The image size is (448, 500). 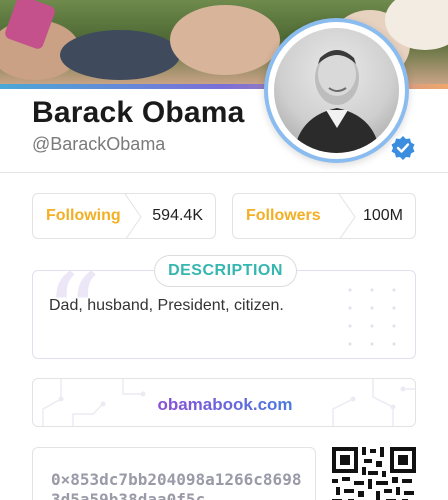 I want to click on website-link: obamabook.com, so click(x=225, y=404).